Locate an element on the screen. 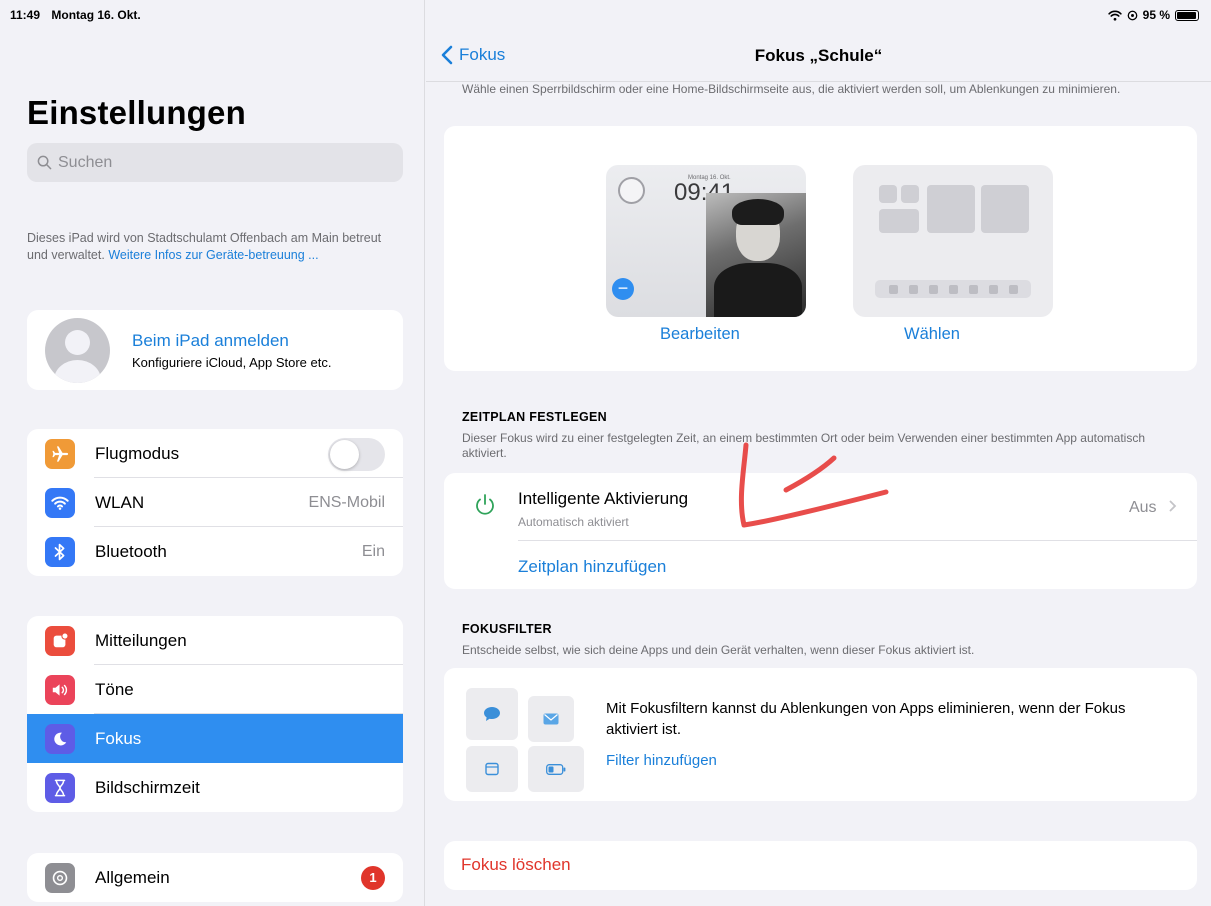  edit-lockscreen-link: Bearbeiten is located at coordinates (700, 334).